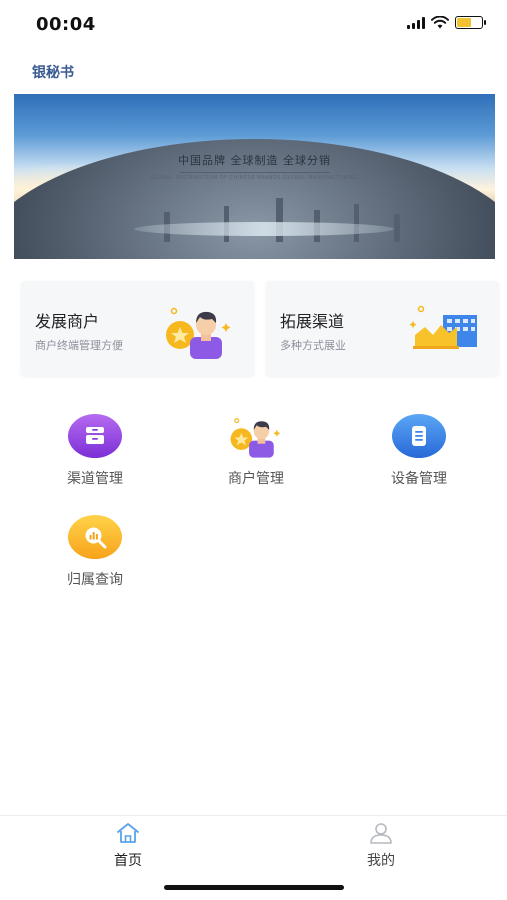 The width and height of the screenshot is (507, 900). What do you see at coordinates (95, 580) in the screenshot?
I see `menu-label: 归属查询` at bounding box center [95, 580].